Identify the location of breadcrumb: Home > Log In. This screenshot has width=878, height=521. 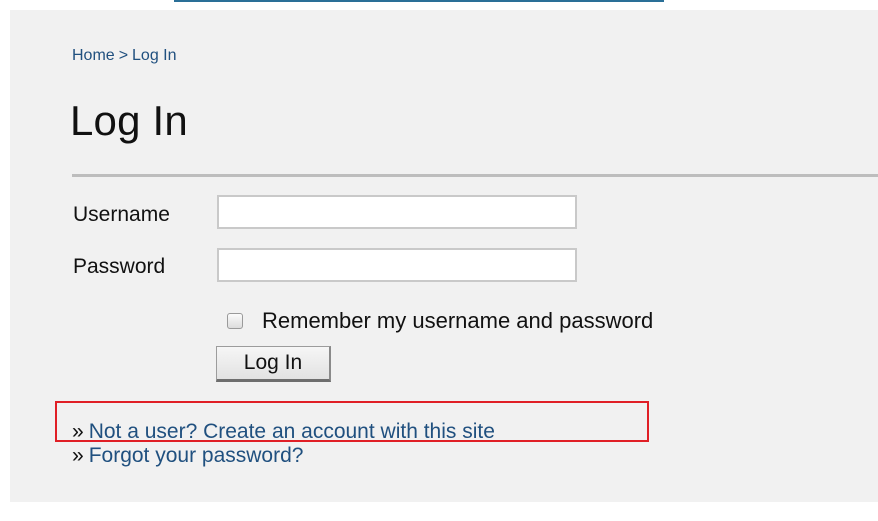
(124, 56).